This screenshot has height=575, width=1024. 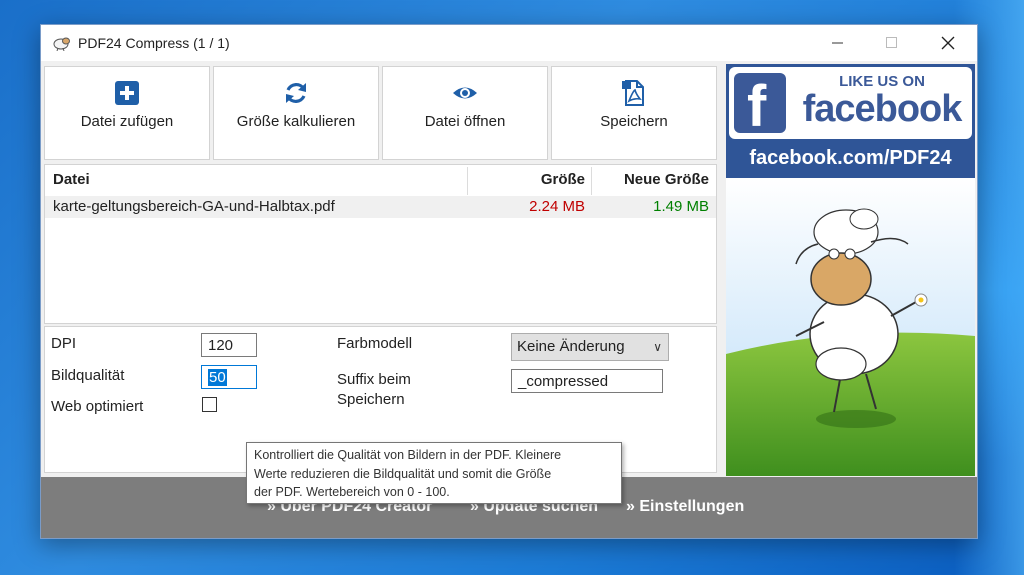 I want to click on quality-label: Bildqualität, so click(x=88, y=375).